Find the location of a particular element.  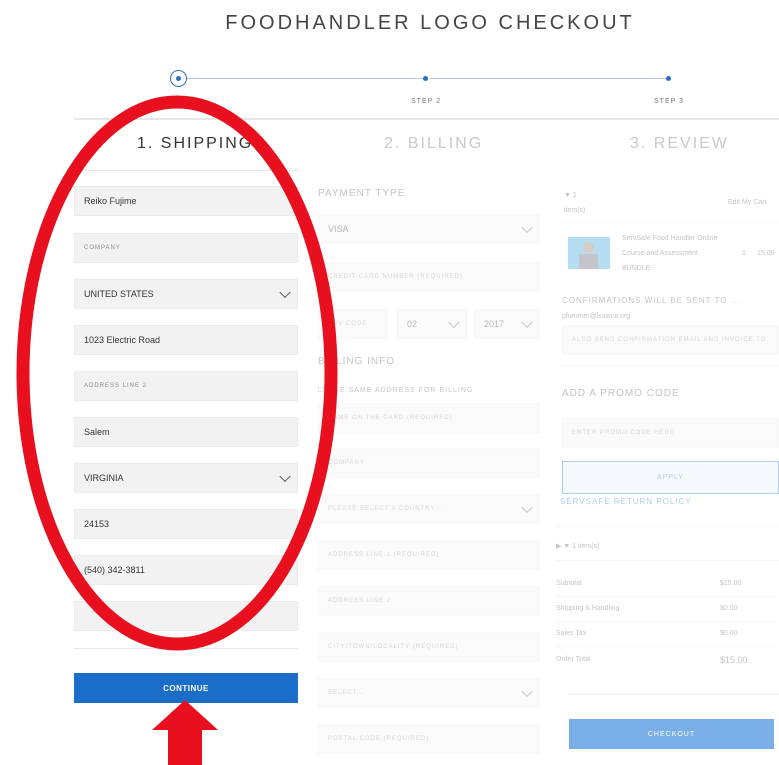

same-address-checkbox: ☐ USE SAME ADDRESS FOR BILLING is located at coordinates (395, 390).